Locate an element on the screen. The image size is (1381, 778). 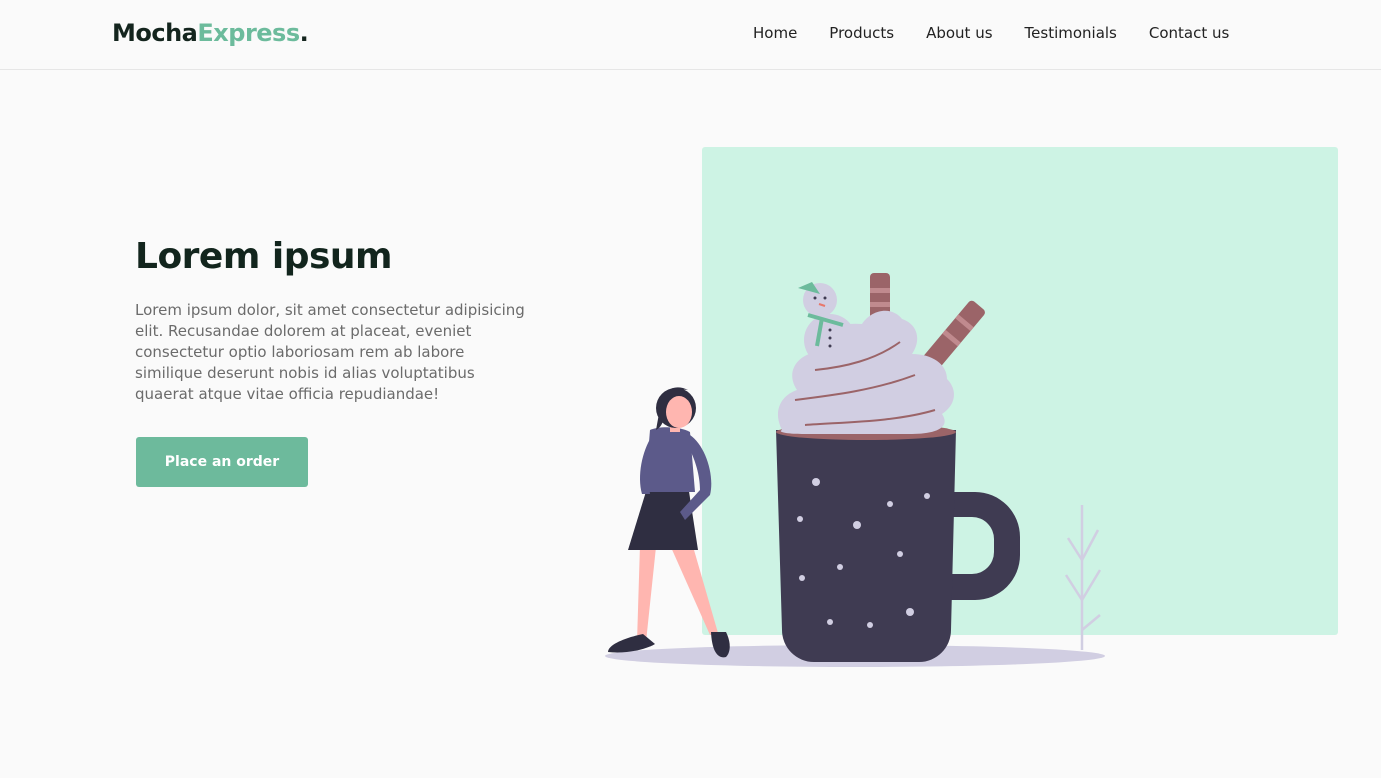
place-order-button: Place an order is located at coordinates (222, 462).